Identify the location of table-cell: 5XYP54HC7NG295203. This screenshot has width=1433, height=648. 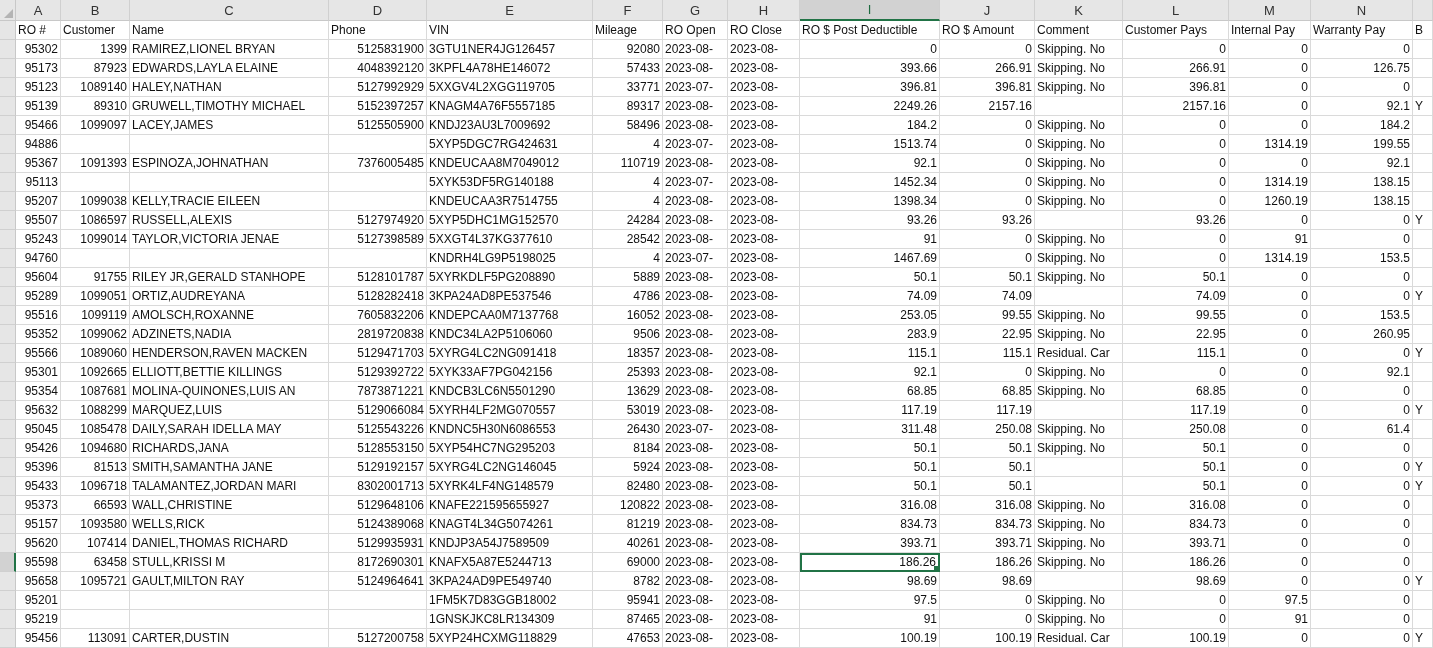
(510, 448).